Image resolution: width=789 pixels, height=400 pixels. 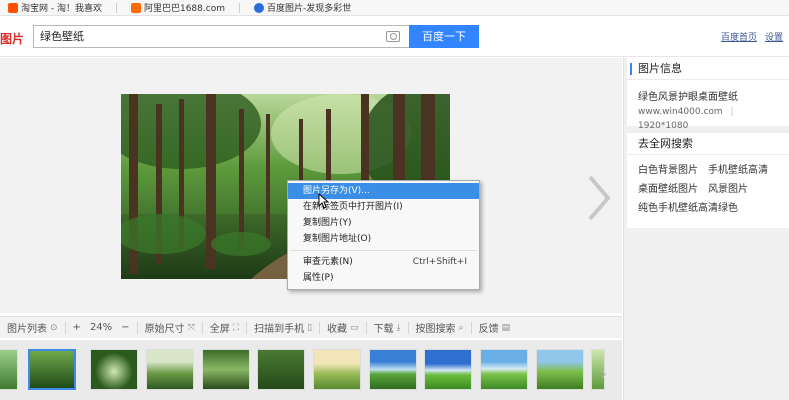 What do you see at coordinates (394, 8) in the screenshot?
I see `bookmarks-bar: 淘宝网 - 淘！我喜欢 阿里巴巴1688.com 百度图片-发现多彩世` at bounding box center [394, 8].